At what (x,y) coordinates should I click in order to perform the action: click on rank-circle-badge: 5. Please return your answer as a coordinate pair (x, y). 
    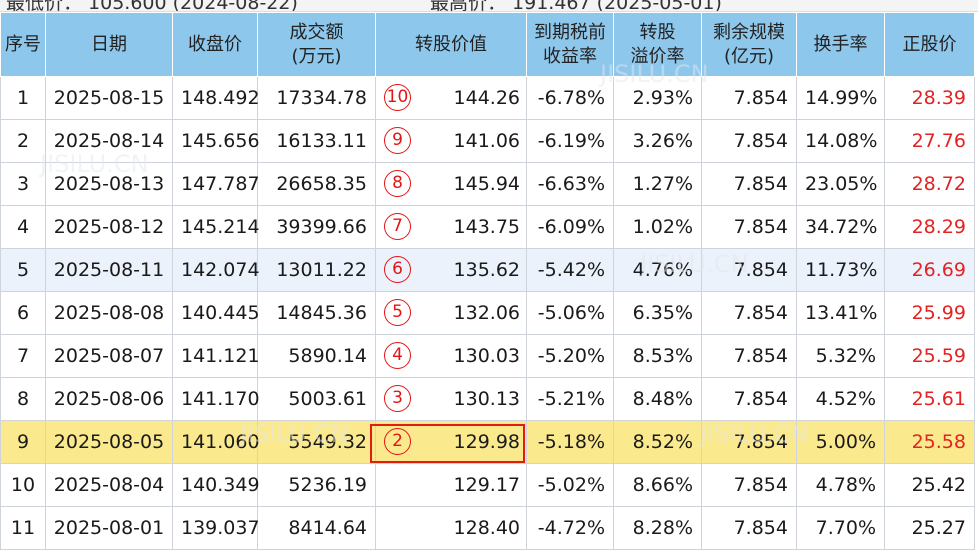
    Looking at the image, I should click on (397, 312).